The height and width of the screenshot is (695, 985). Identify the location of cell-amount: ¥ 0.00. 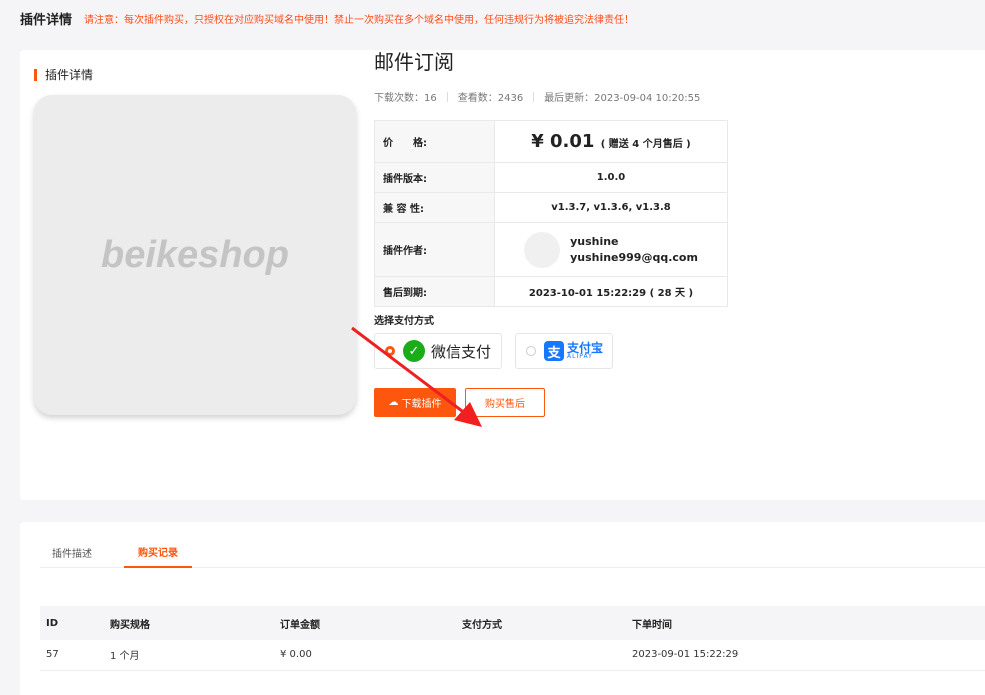
(365, 655).